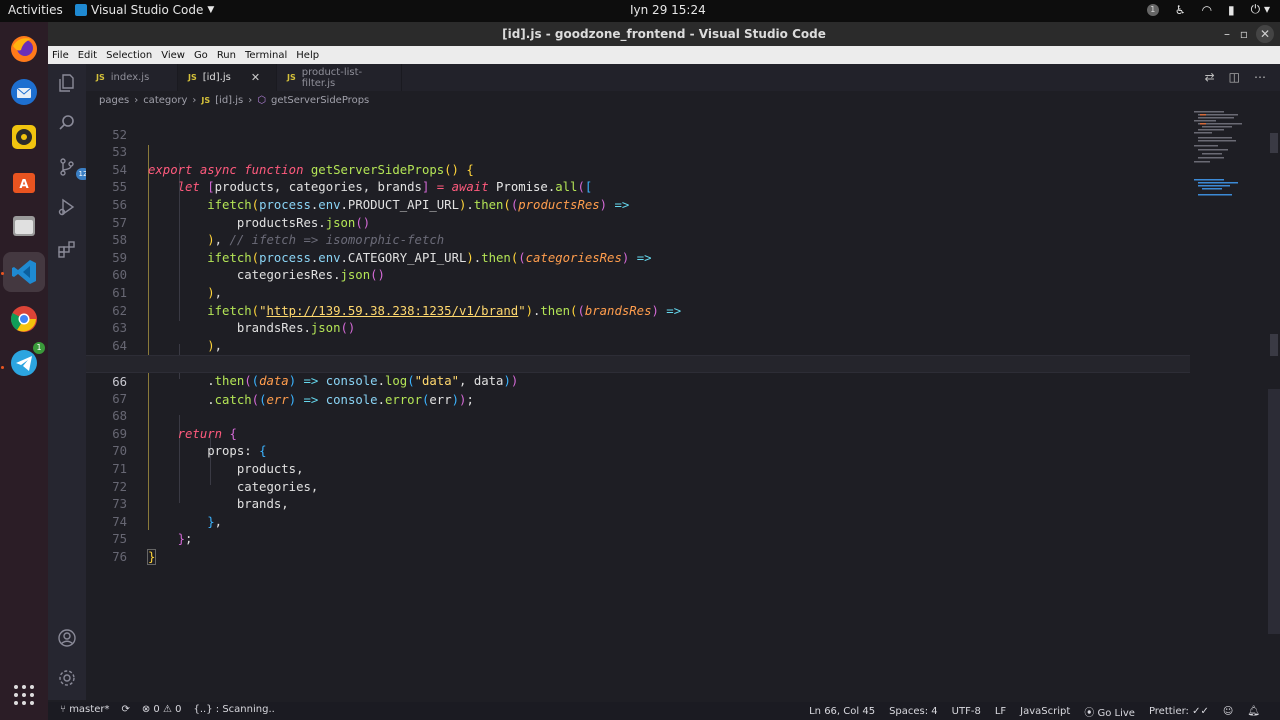  Describe the element at coordinates (1045, 711) in the screenshot. I see `language-mode: JavaScript` at that location.